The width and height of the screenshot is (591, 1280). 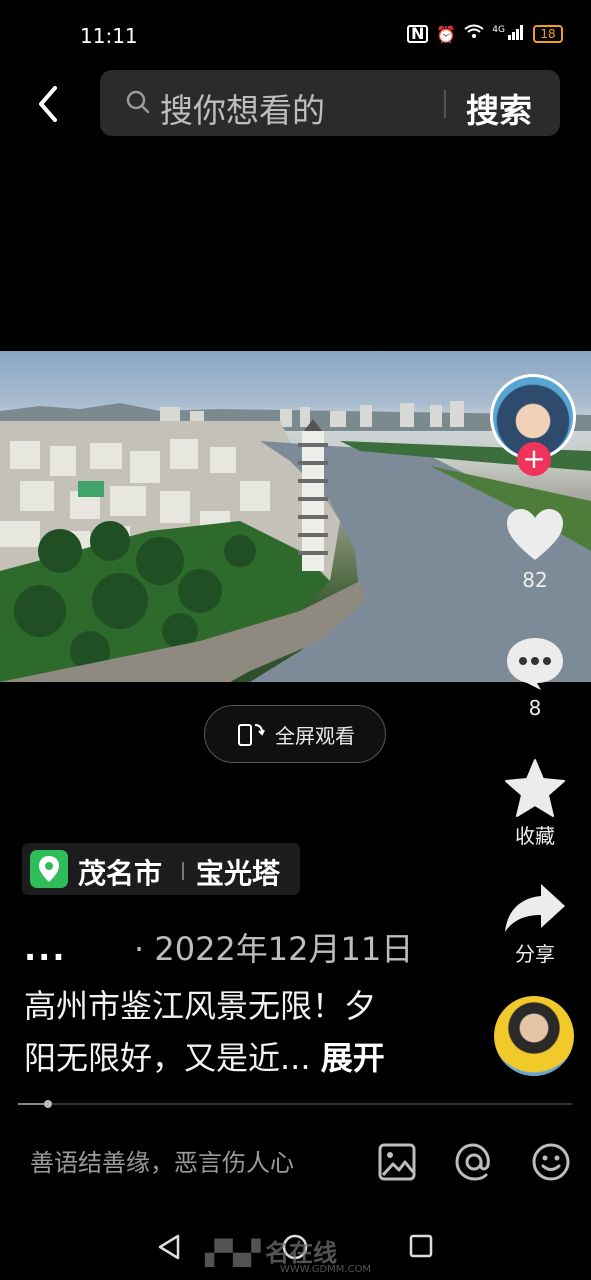 I want to click on image-icon, so click(x=397, y=1162).